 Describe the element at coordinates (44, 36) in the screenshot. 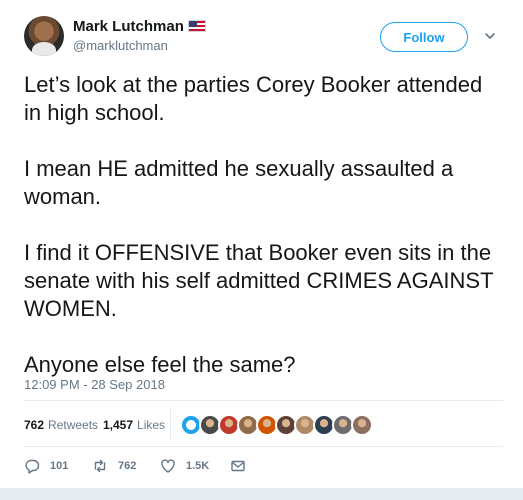

I see `author-avatar` at that location.